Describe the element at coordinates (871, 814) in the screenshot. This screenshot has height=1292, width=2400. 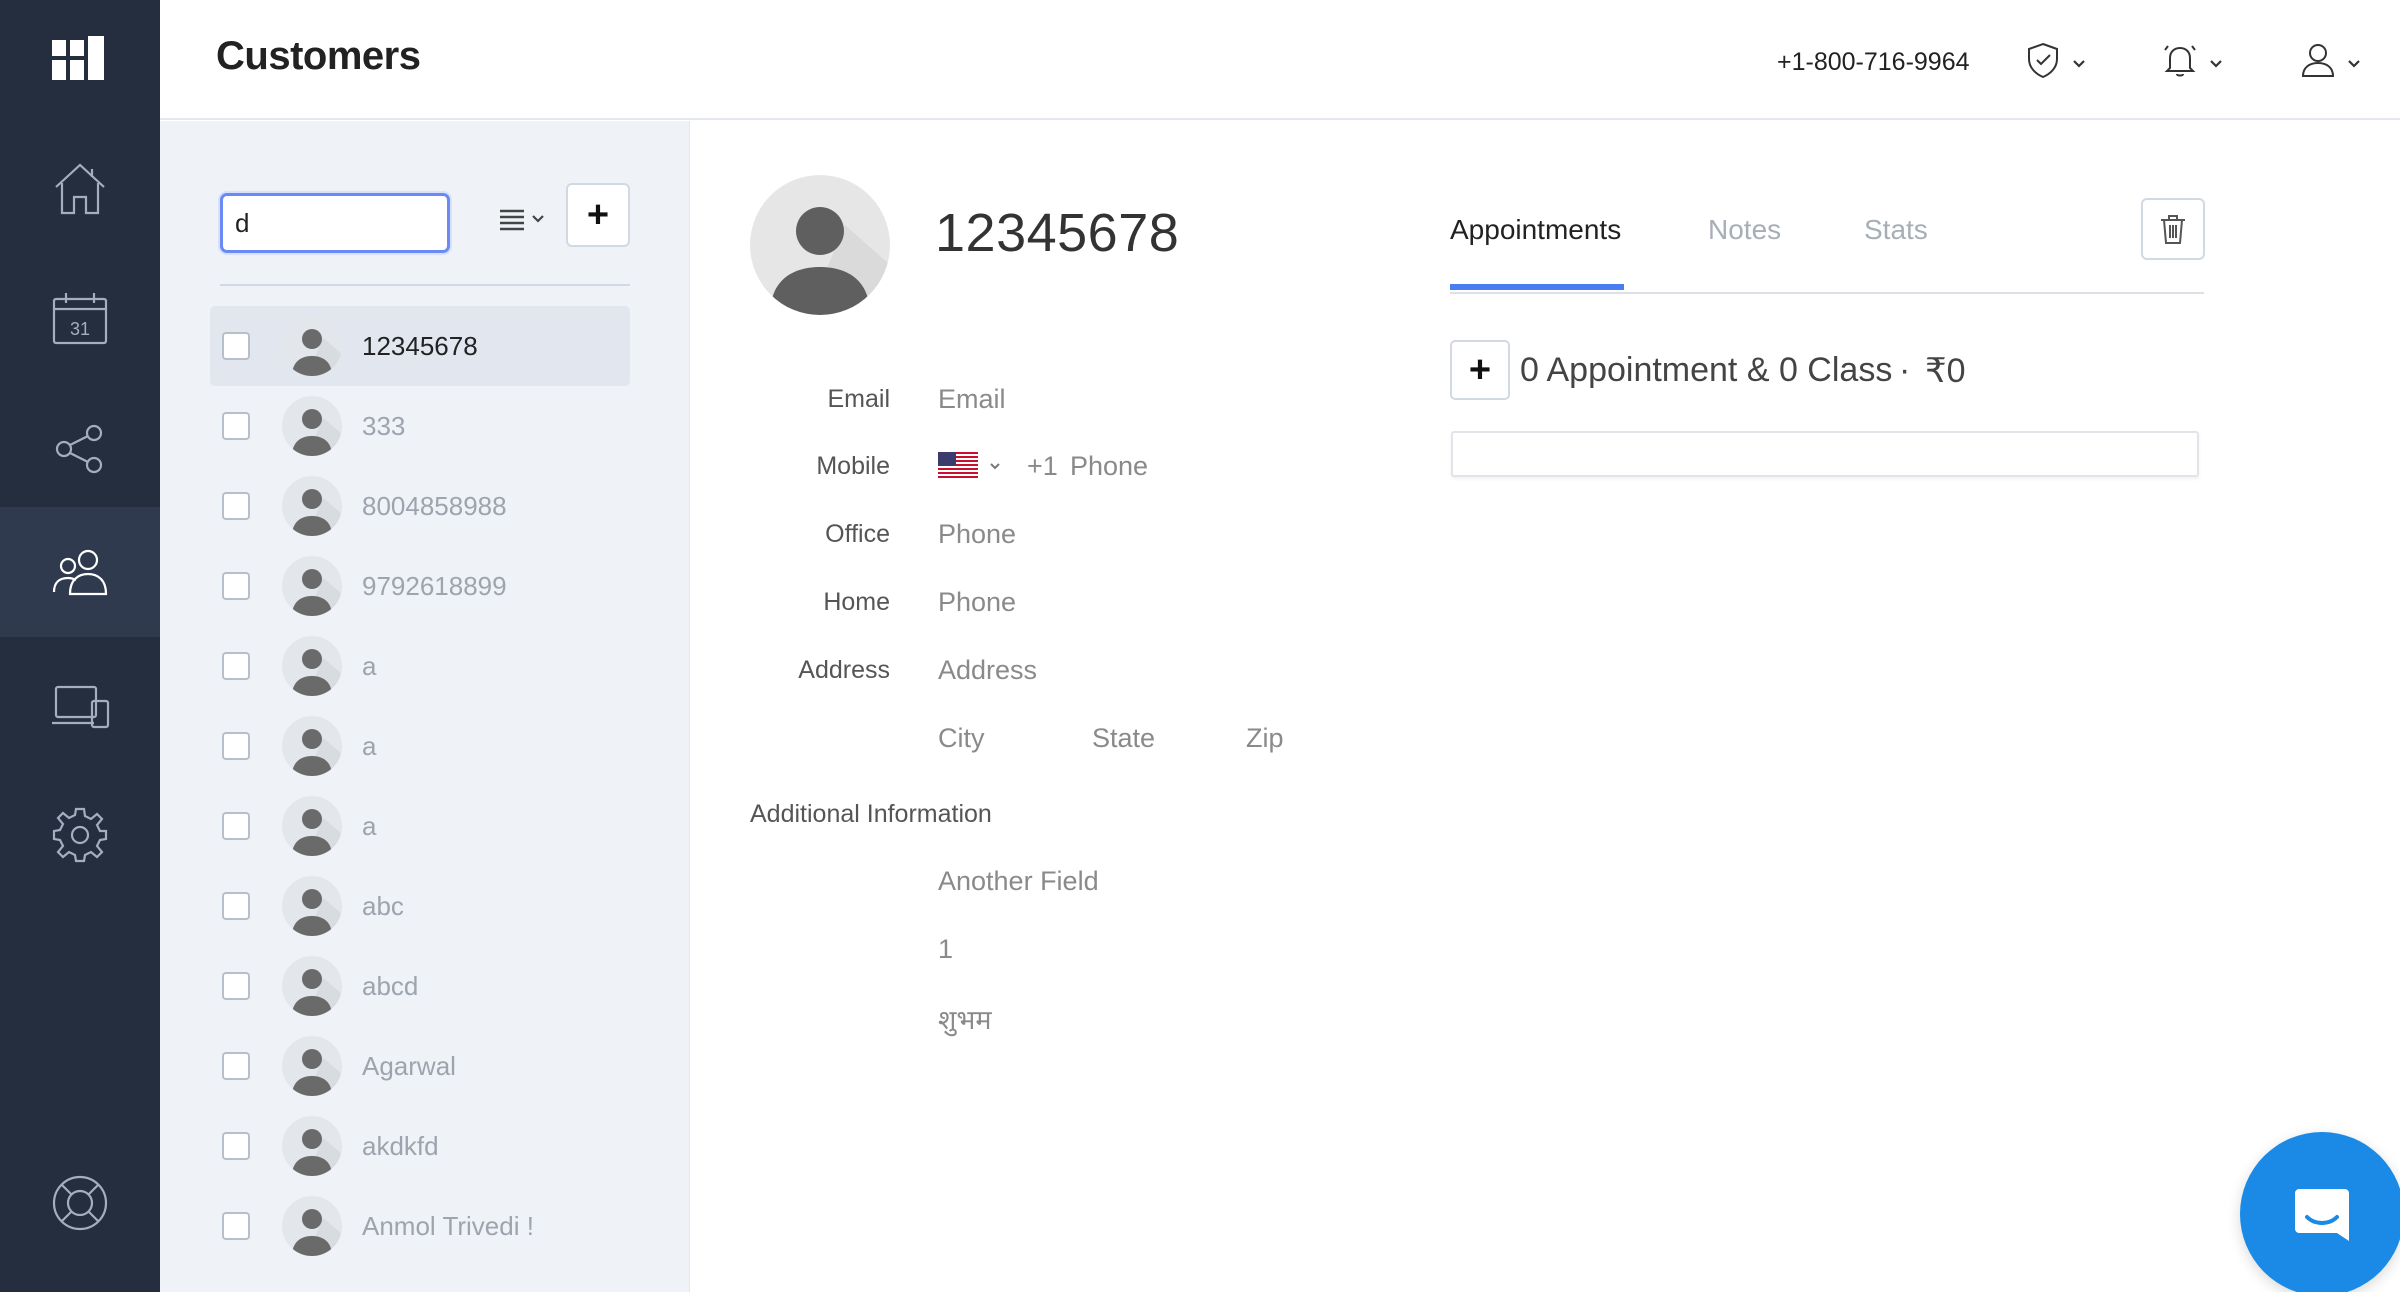
I see `additional-information-heading: Additional Information` at that location.